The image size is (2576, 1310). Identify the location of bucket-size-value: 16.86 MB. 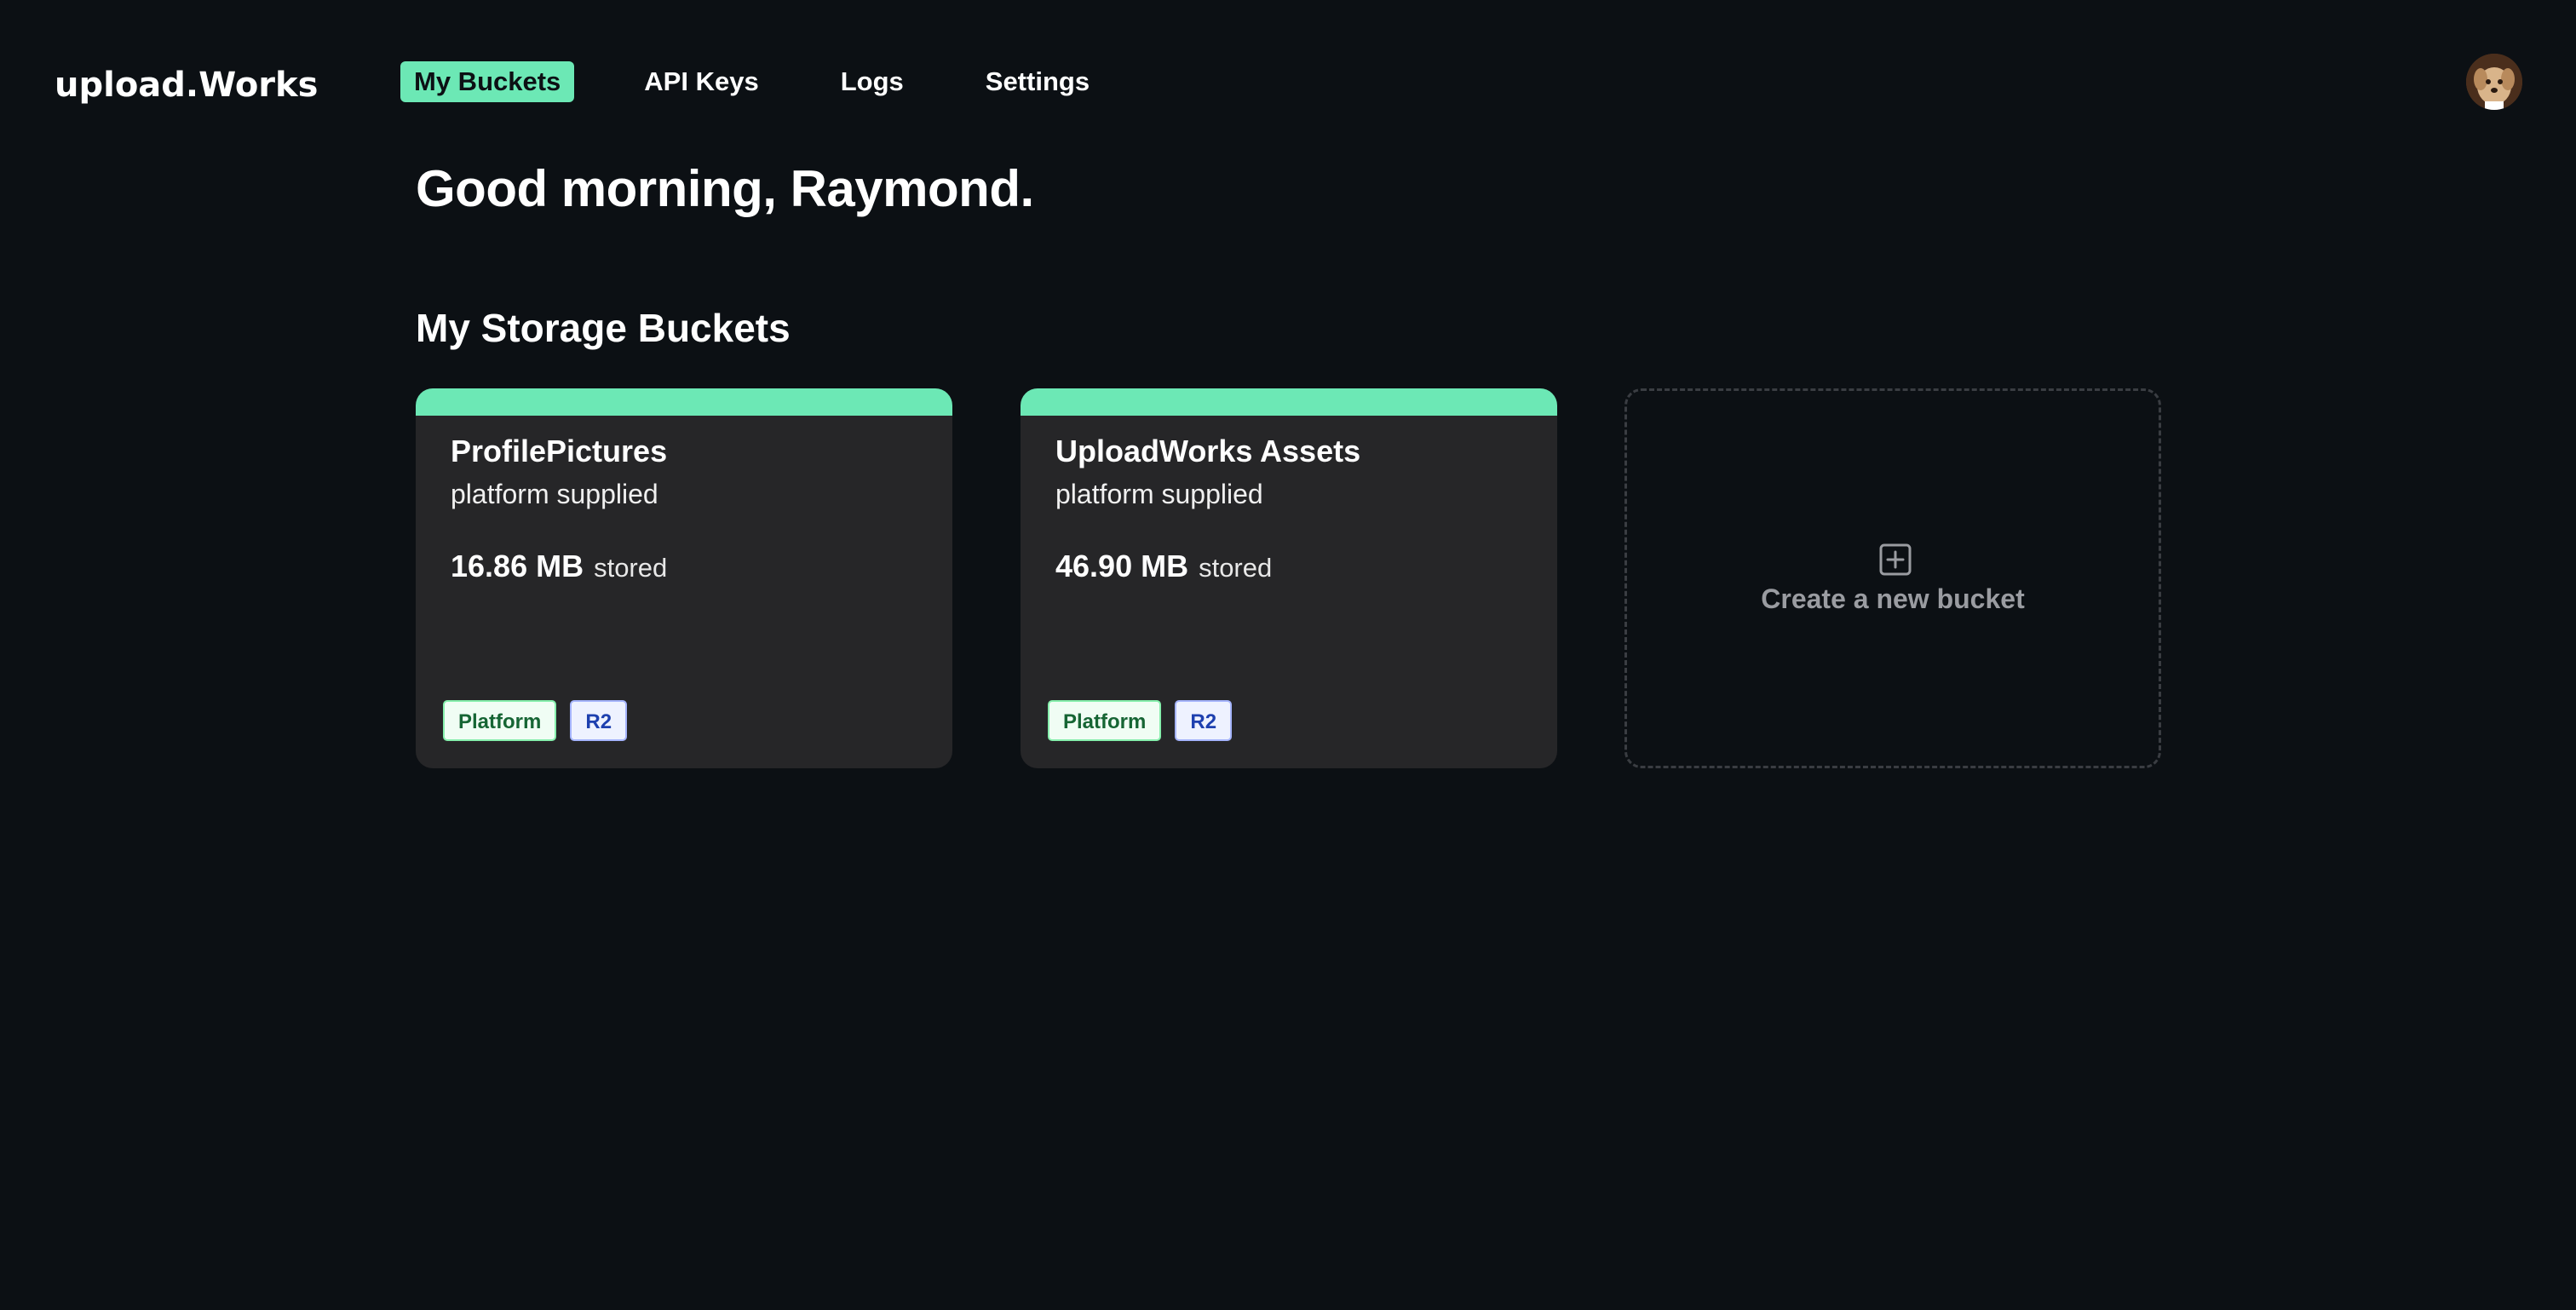
(517, 566).